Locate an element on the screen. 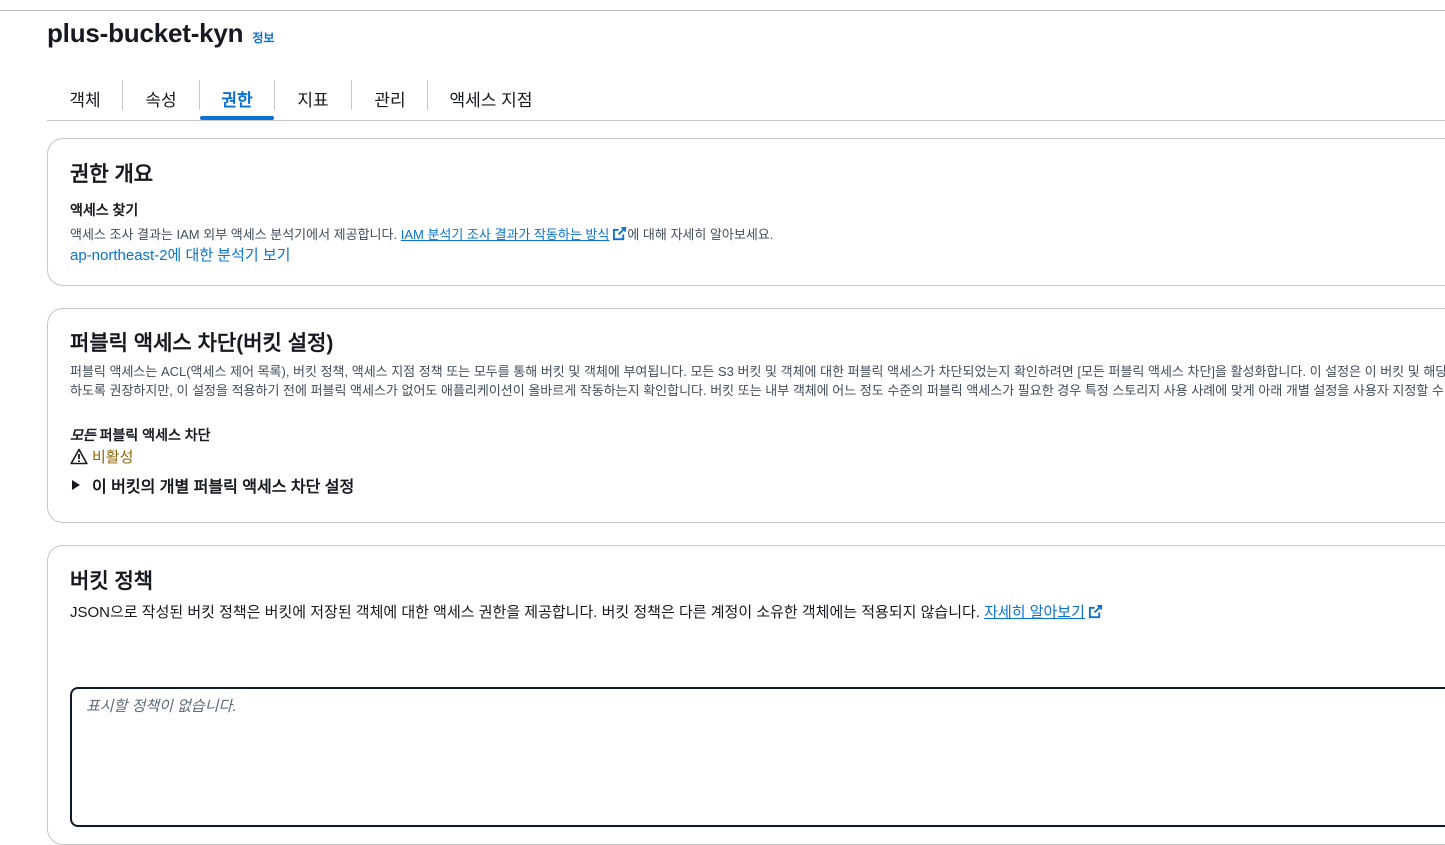 The image size is (1445, 845). tab-bar: 객체 속성 권한 지표 관리 액세스 지점 is located at coordinates (746, 98).